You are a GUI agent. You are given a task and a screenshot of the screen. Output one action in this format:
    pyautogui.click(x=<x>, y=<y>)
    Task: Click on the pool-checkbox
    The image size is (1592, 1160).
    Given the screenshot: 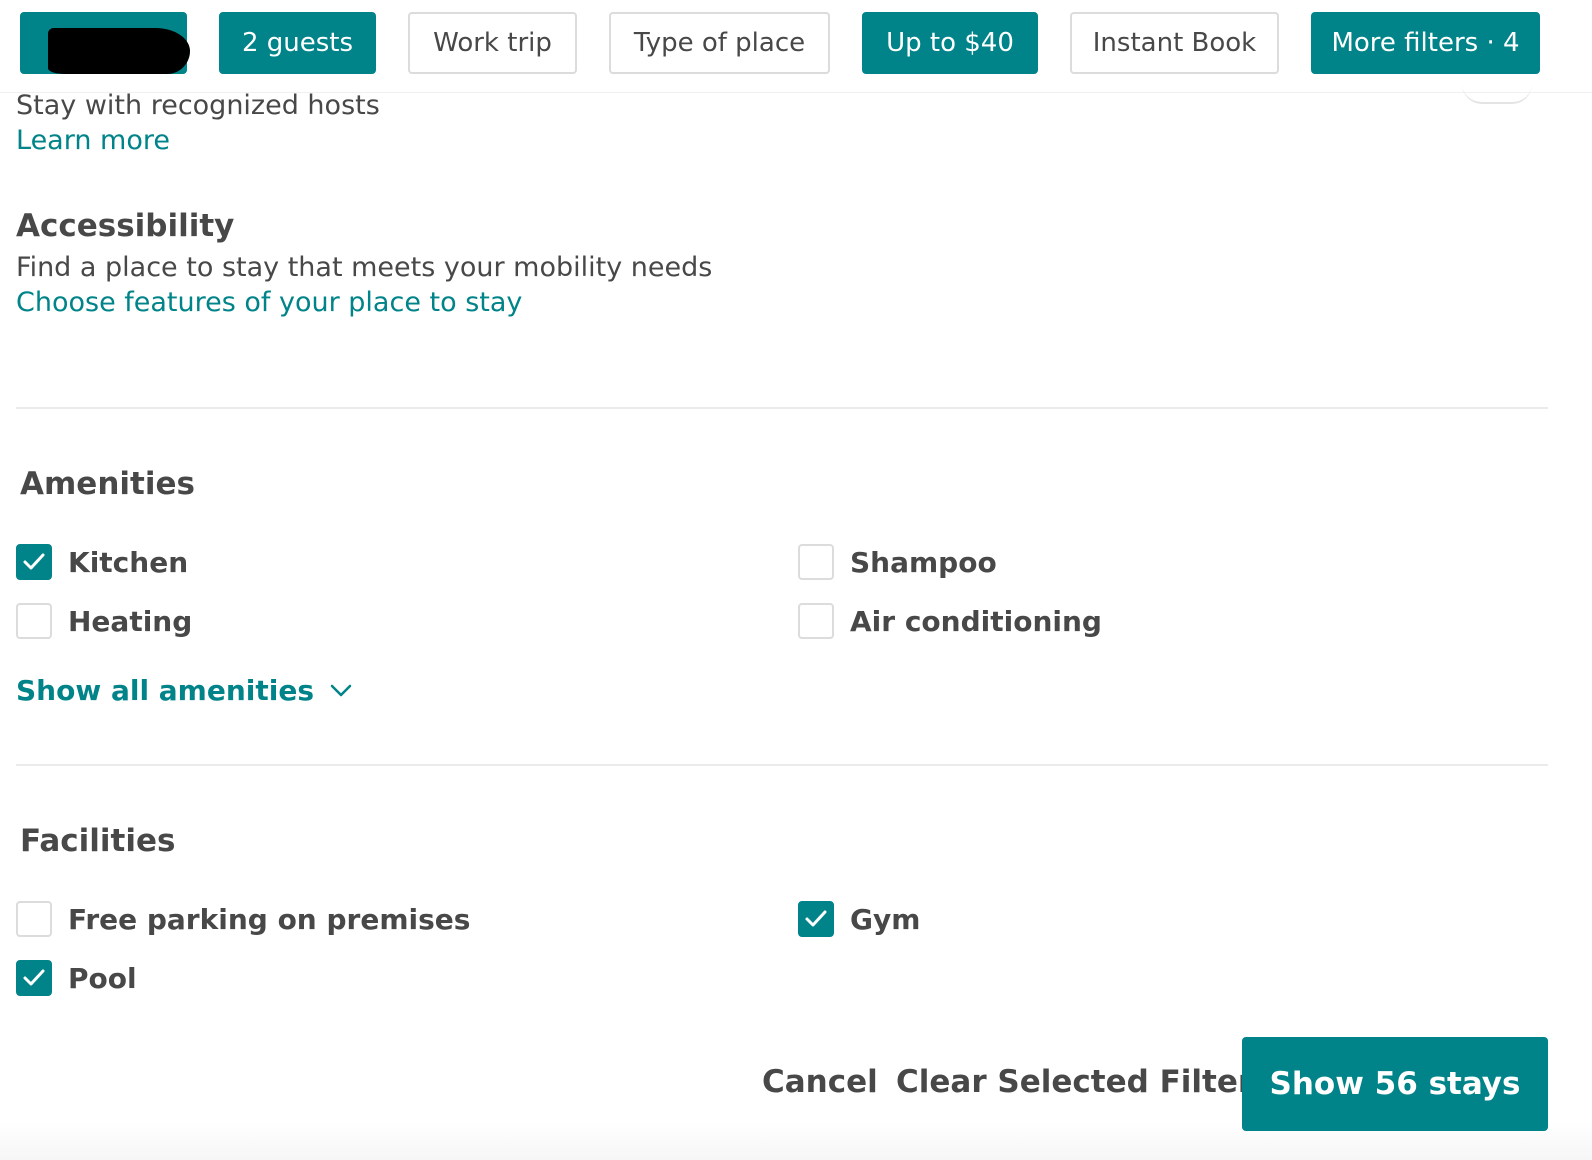 What is the action you would take?
    pyautogui.click(x=34, y=978)
    